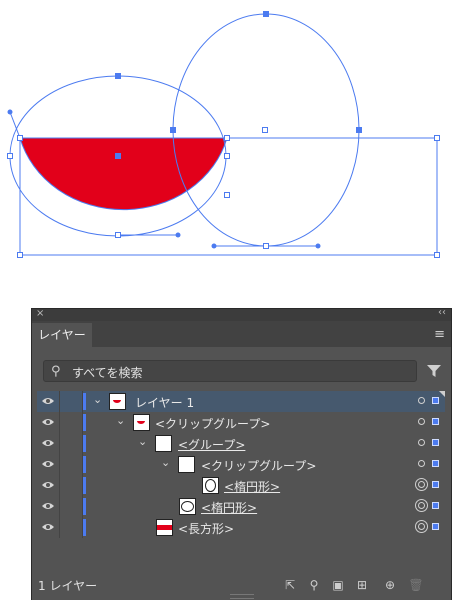 Image resolution: width=472 pixels, height=610 pixels. Describe the element at coordinates (442, 394) in the screenshot. I see `current-layer-corner` at that location.